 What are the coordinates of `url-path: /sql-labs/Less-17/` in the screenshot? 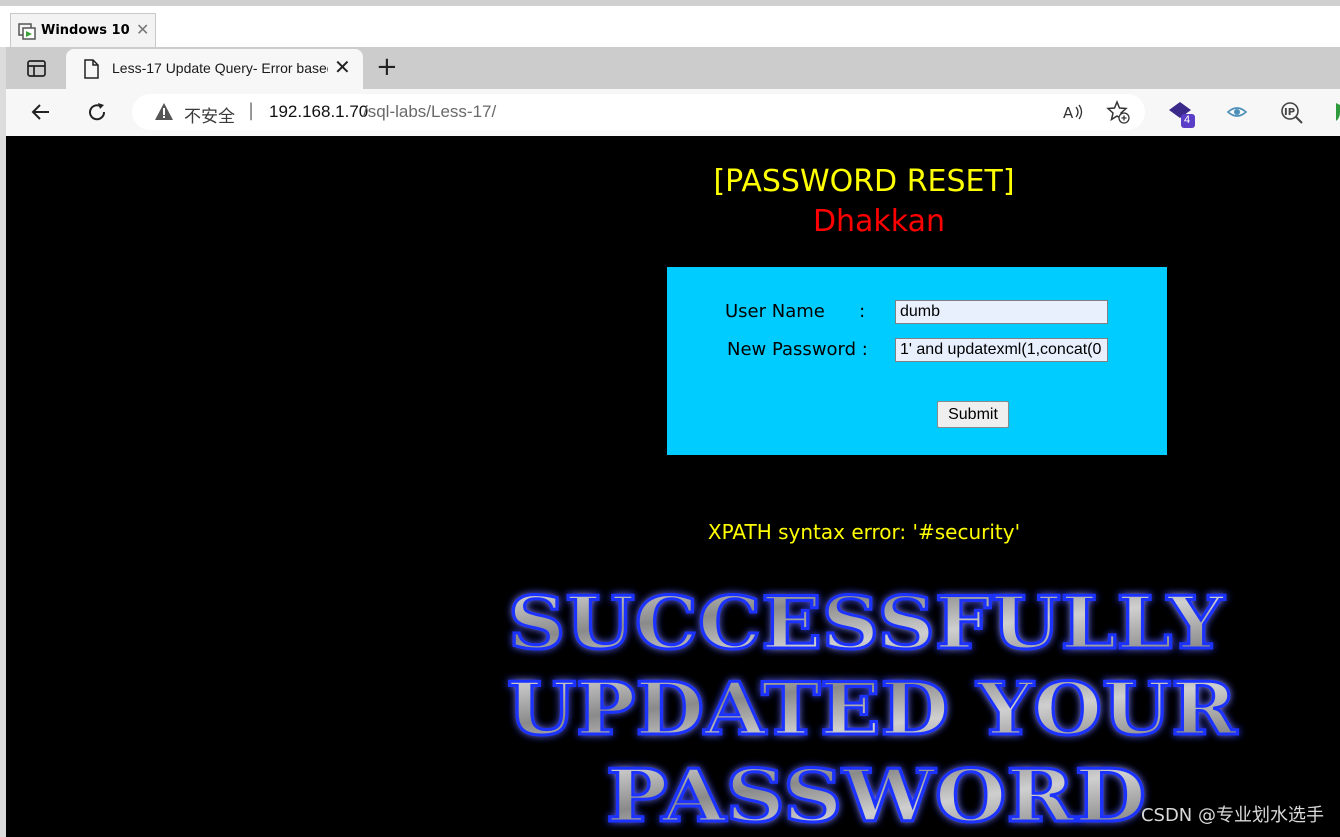 It's located at (430, 111).